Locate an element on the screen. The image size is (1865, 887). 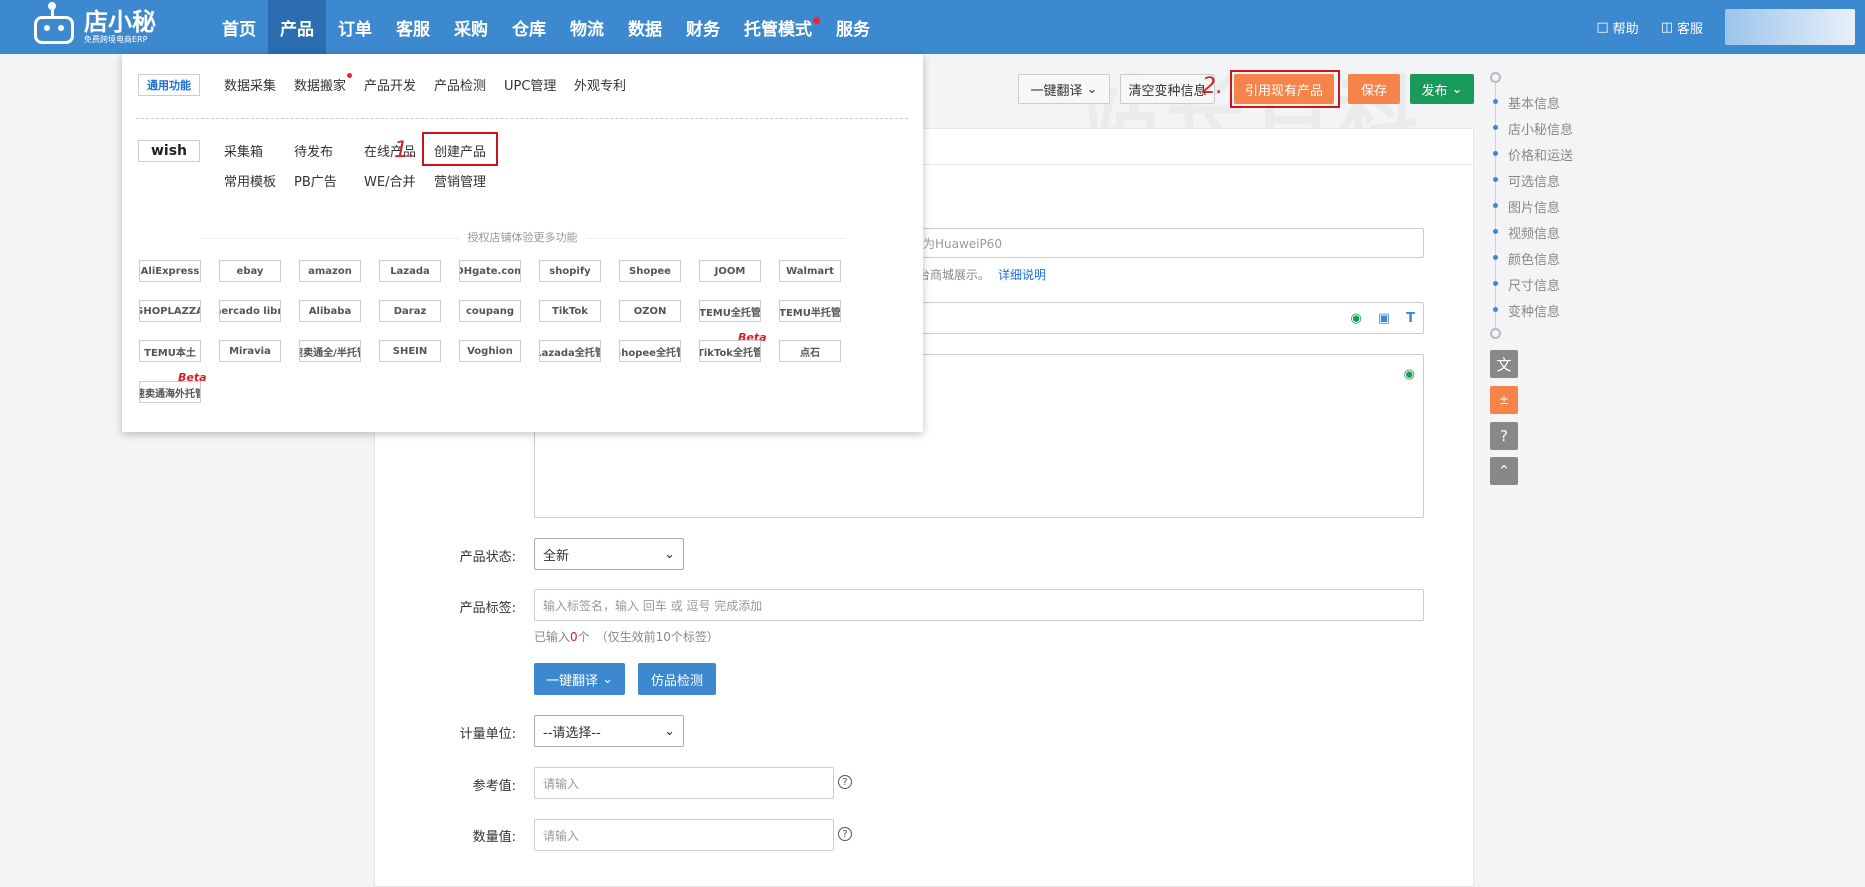
help-link: □ 帮助 is located at coordinates (1617, 27).